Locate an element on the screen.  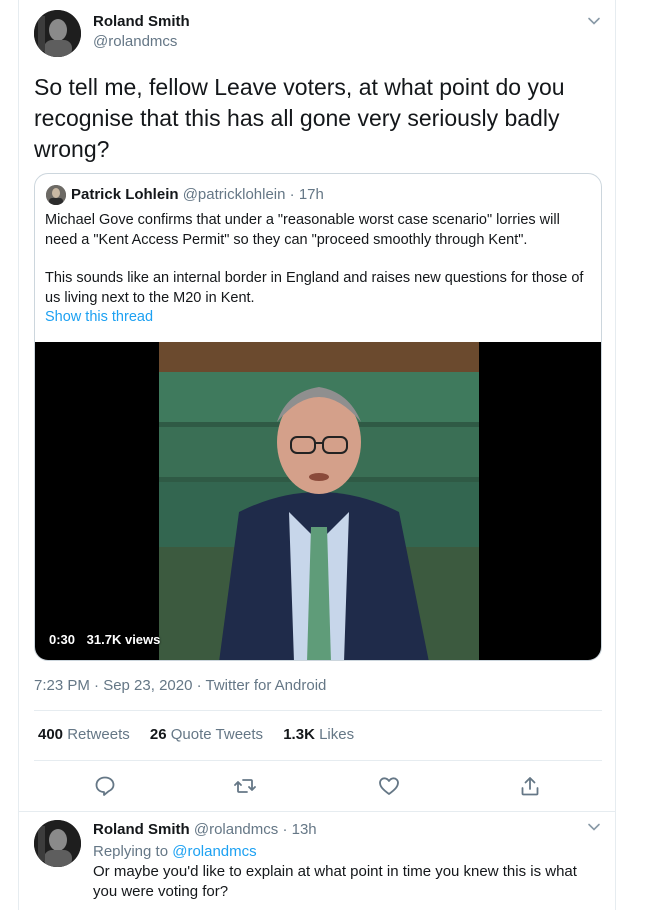
retweets-label: Retweets is located at coordinates (98, 734).